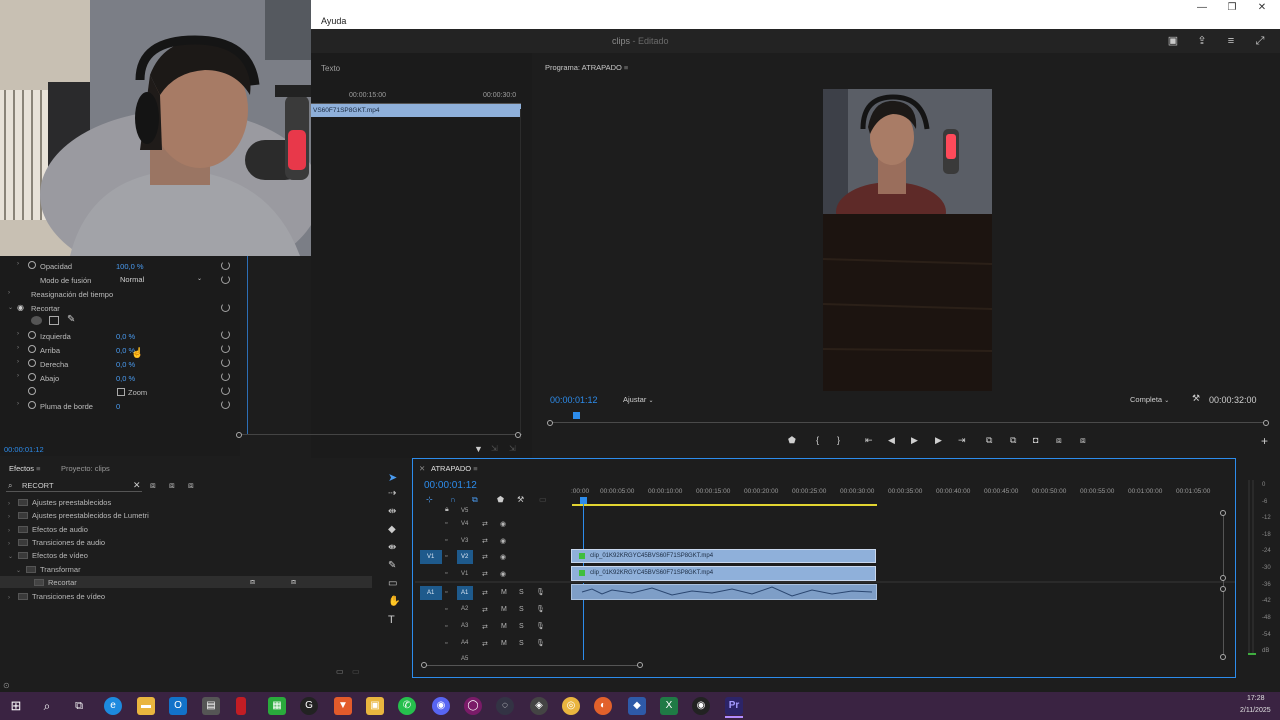  Describe the element at coordinates (82, 485) in the screenshot. I see `effects-search-input: RECORT` at that location.